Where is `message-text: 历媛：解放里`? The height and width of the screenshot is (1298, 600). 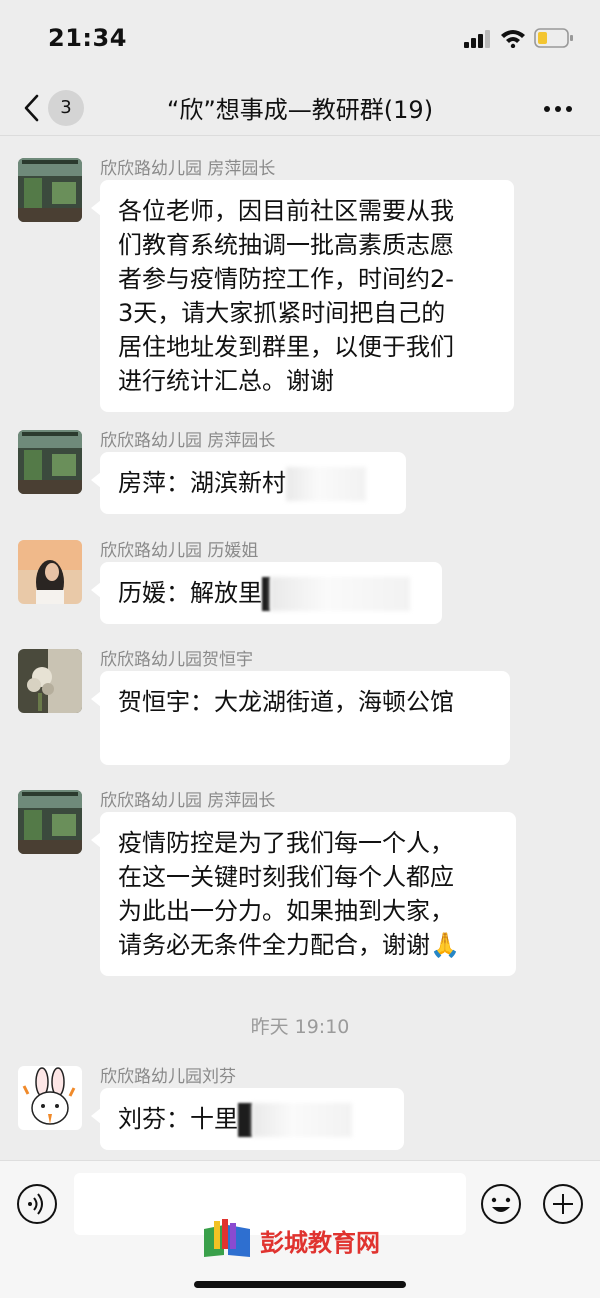
message-text: 历媛：解放里 is located at coordinates (190, 593).